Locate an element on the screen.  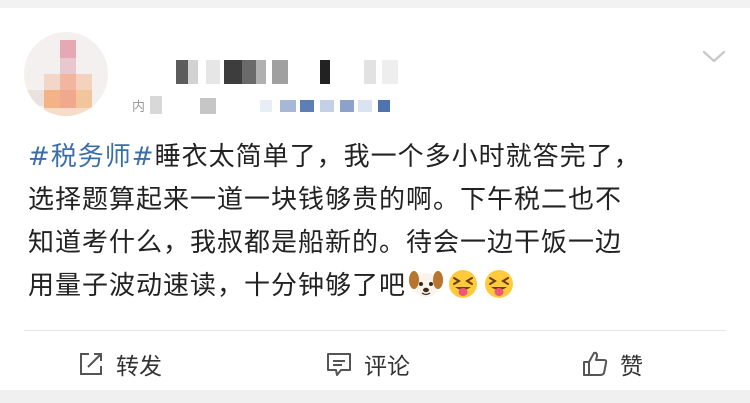
repost-label: 转发 is located at coordinates (139, 367).